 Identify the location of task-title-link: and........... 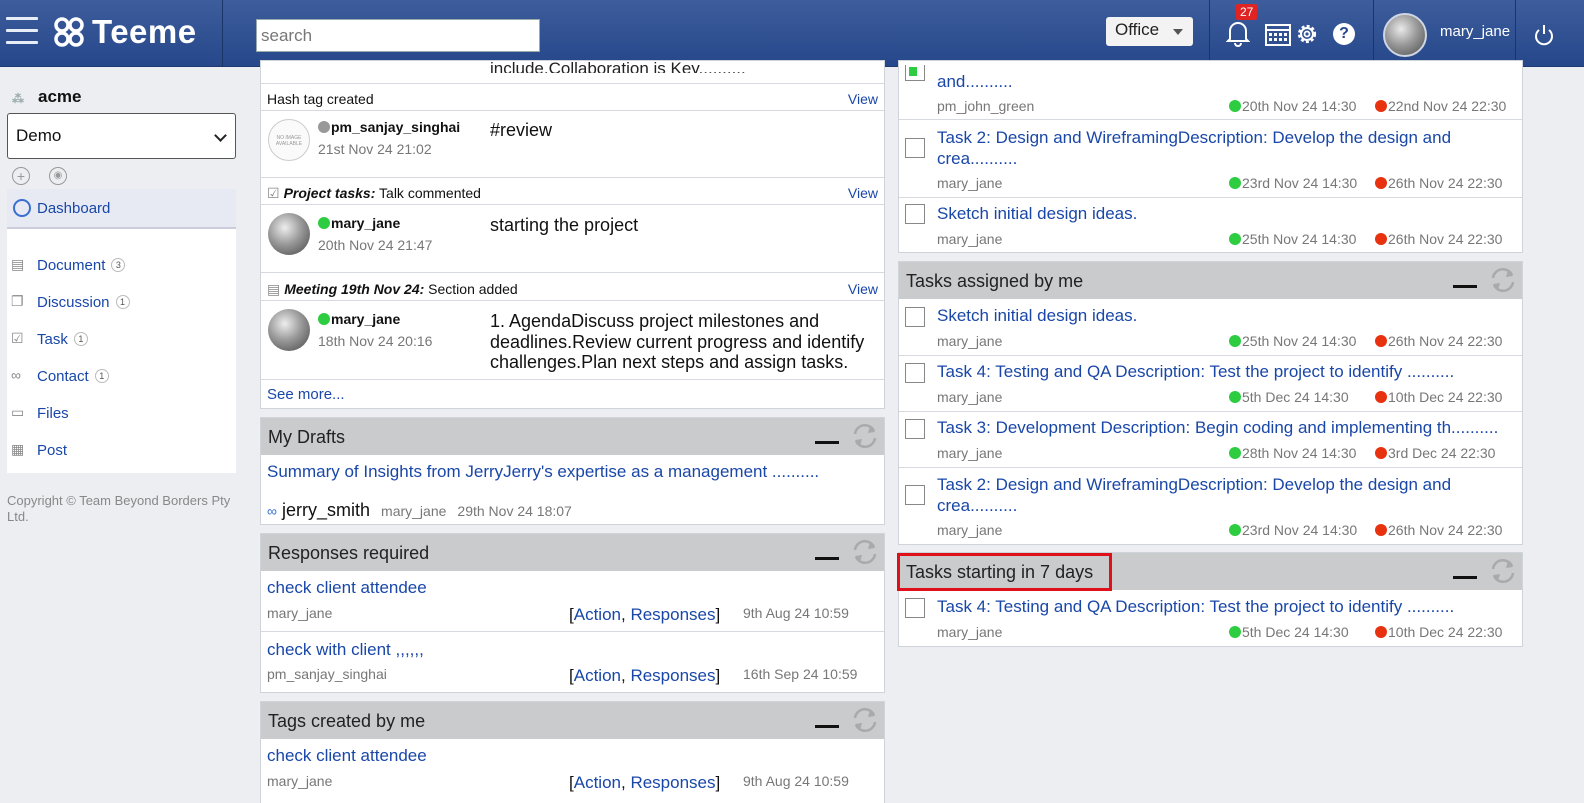
(975, 82).